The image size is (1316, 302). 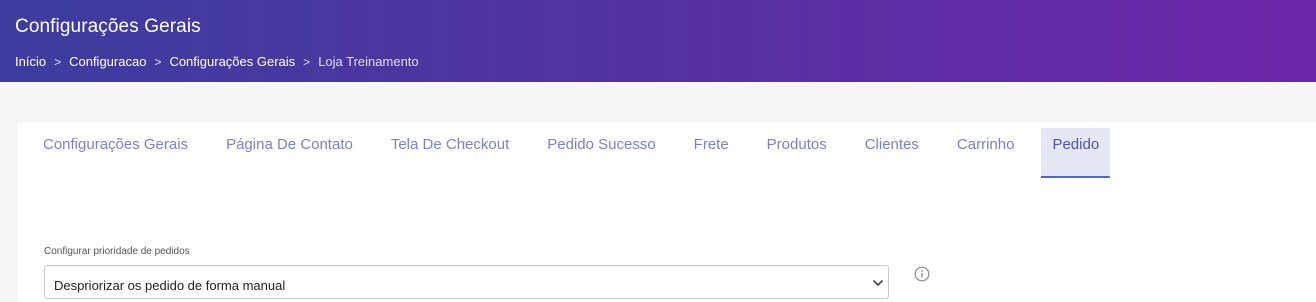 I want to click on tab-frete: Frete, so click(x=711, y=144).